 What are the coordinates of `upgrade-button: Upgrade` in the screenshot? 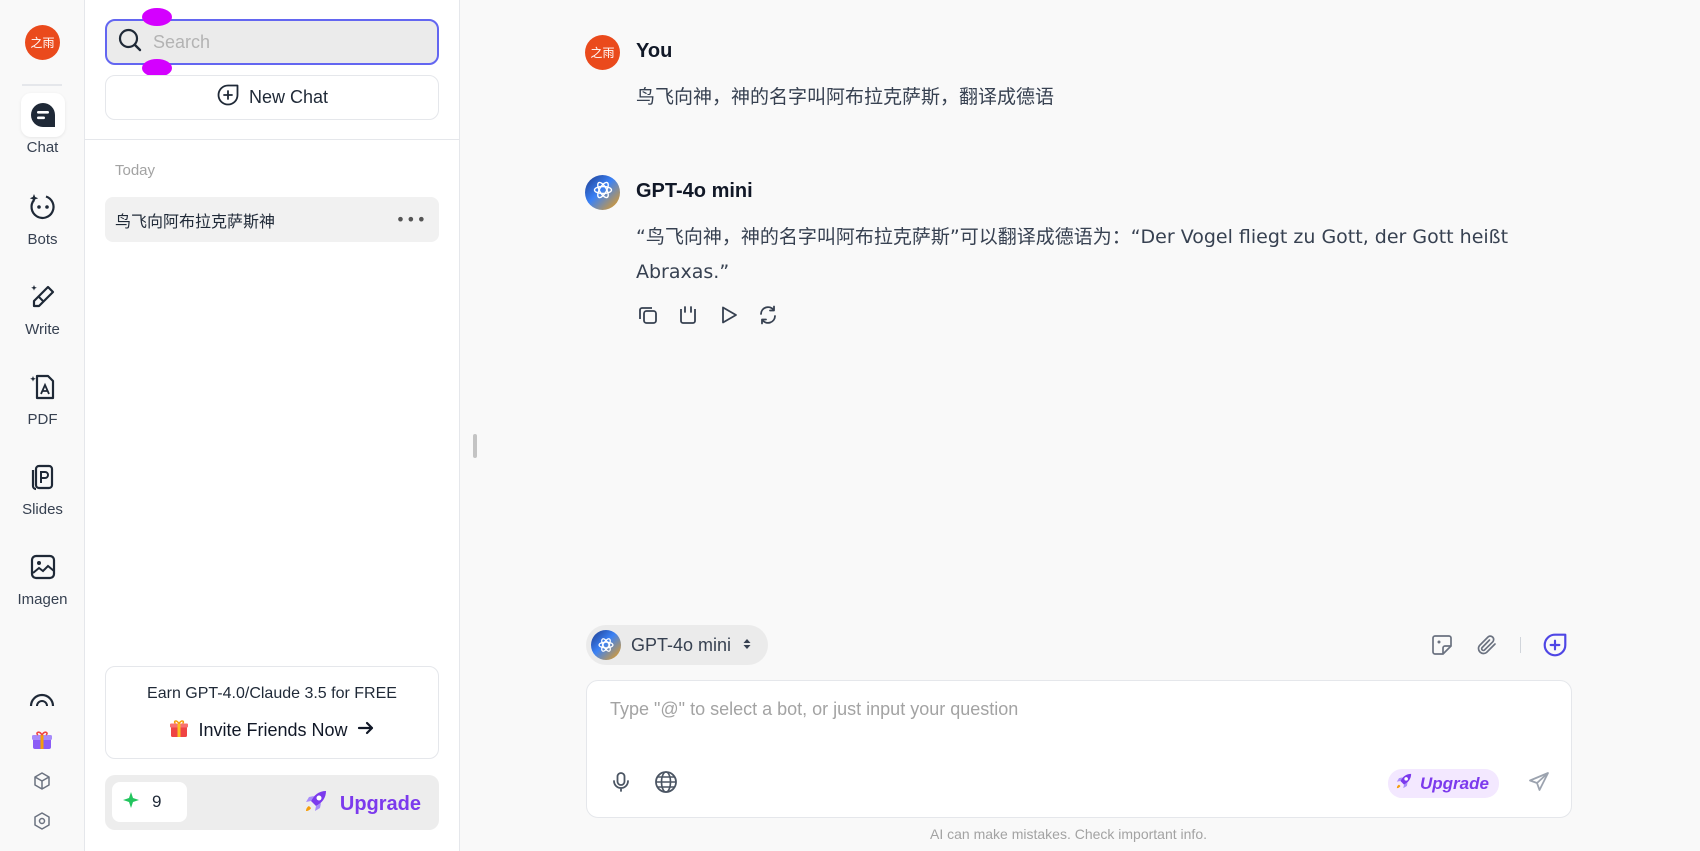 It's located at (361, 804).